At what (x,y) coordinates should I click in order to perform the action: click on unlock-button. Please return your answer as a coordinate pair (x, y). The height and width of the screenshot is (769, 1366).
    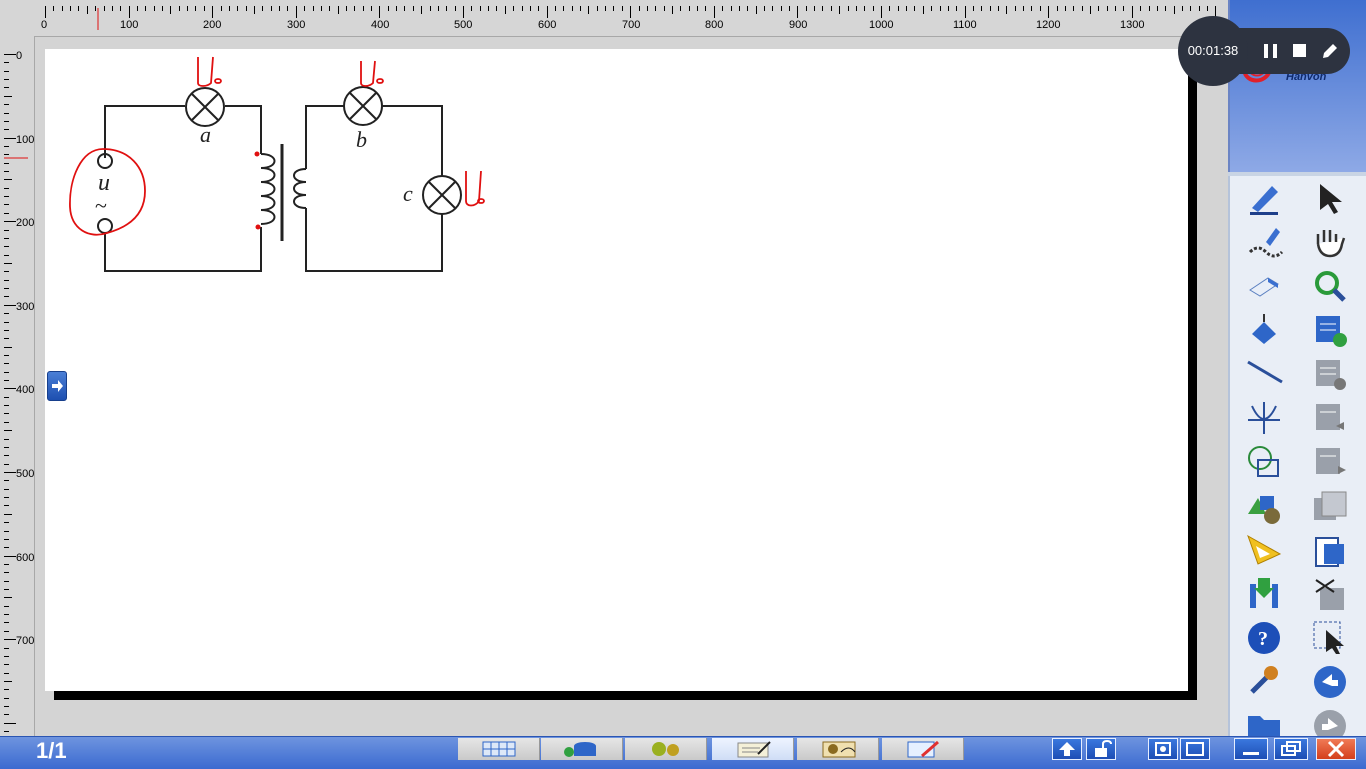
    Looking at the image, I should click on (1101, 749).